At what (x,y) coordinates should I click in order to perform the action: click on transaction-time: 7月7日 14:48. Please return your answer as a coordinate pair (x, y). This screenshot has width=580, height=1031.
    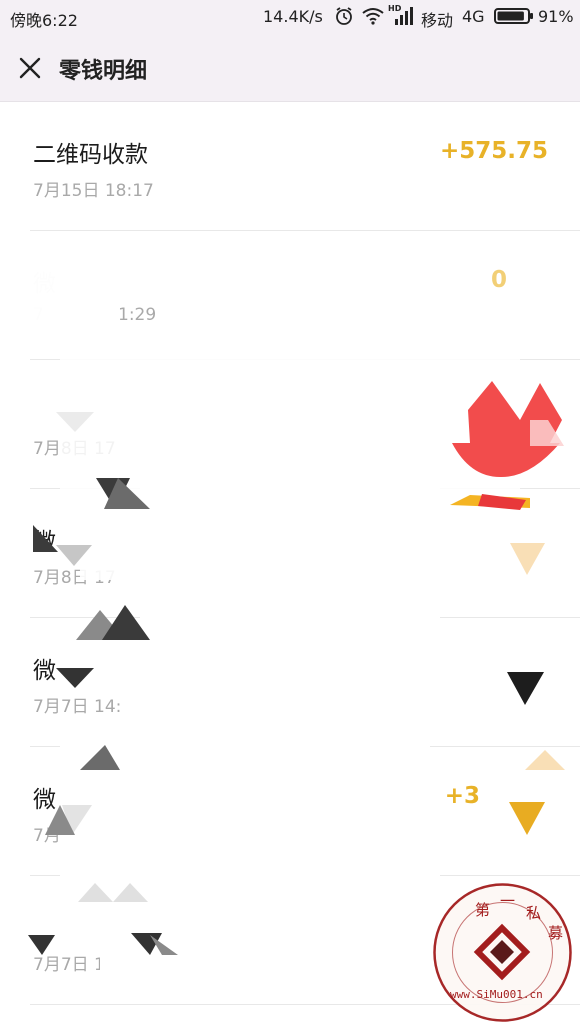
    Looking at the image, I should click on (88, 707).